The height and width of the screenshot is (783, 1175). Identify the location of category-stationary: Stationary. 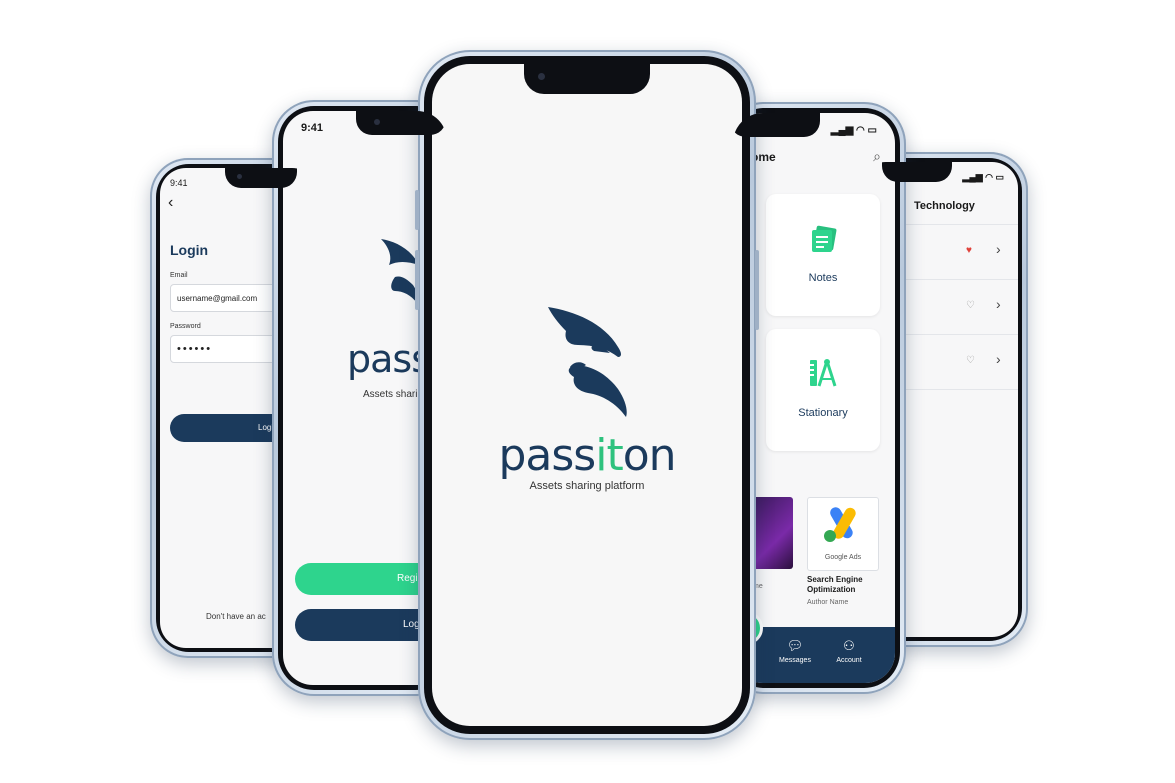
(823, 390).